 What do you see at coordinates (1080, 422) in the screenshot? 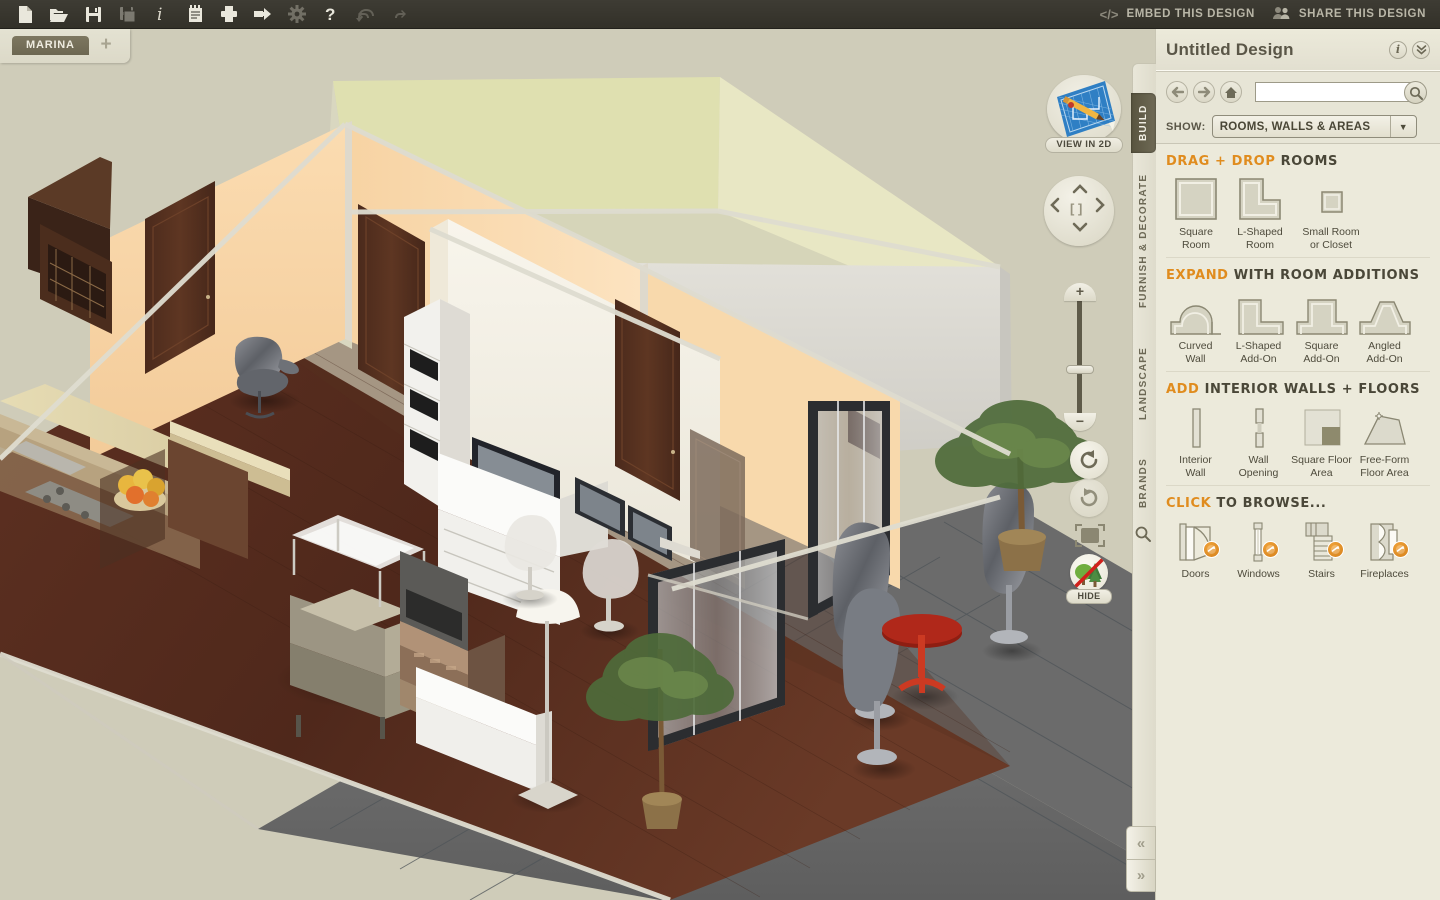
I see `zoom-out-button: −` at bounding box center [1080, 422].